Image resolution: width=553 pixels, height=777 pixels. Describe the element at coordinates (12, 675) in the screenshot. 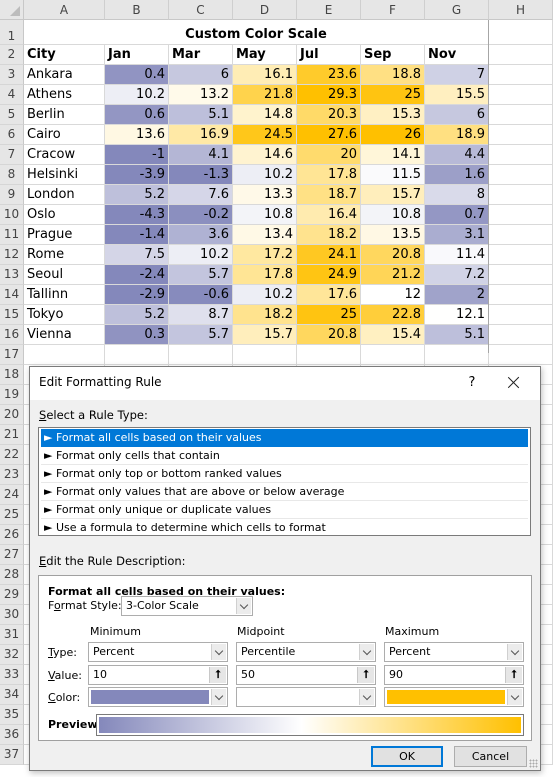

I see `row-header: 33` at that location.